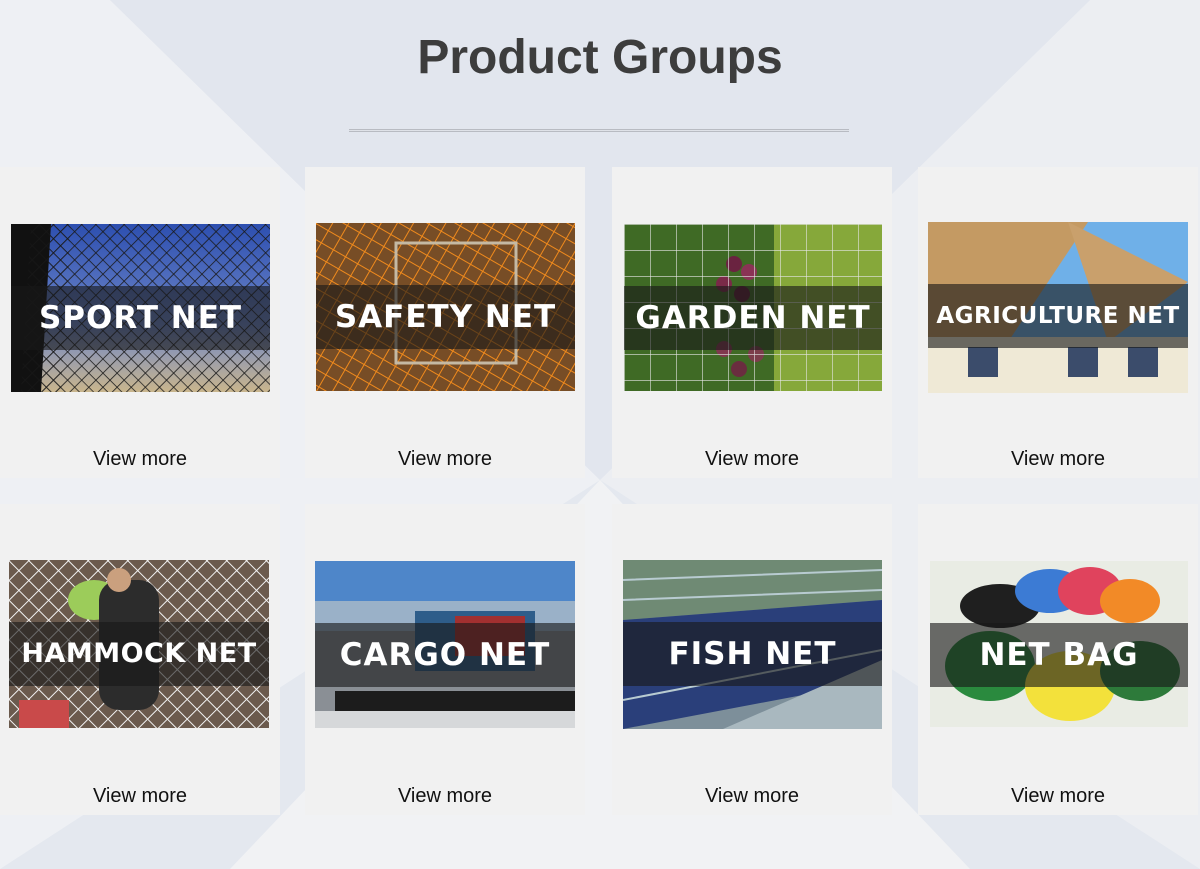 The height and width of the screenshot is (869, 1200). I want to click on product-label: NET BAG, so click(1059, 655).